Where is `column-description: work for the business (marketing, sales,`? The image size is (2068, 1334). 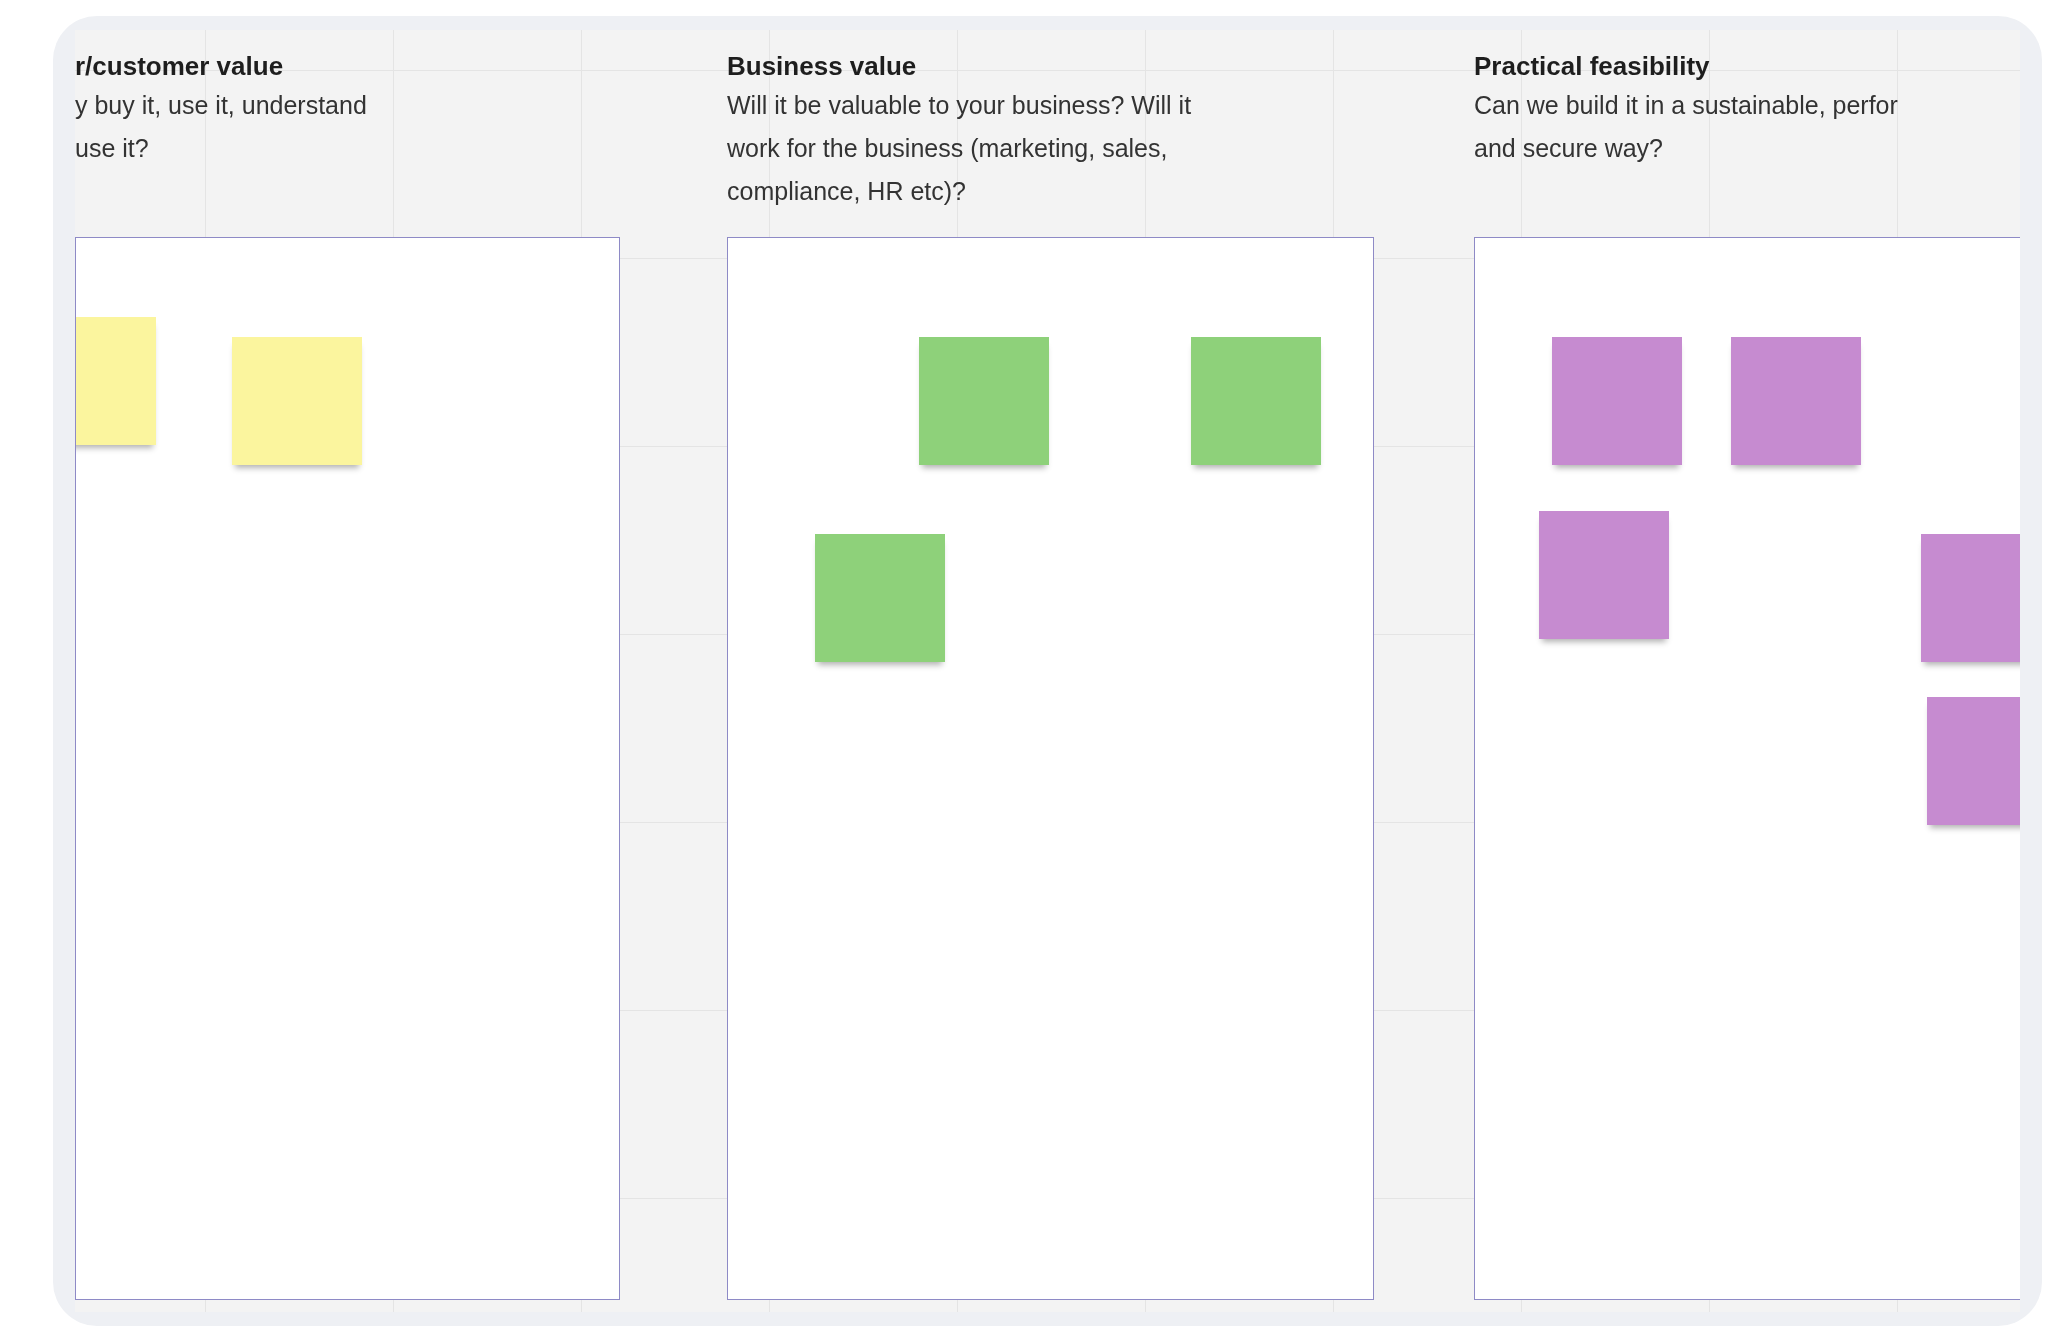 column-description: work for the business (marketing, sales, is located at coordinates (948, 148).